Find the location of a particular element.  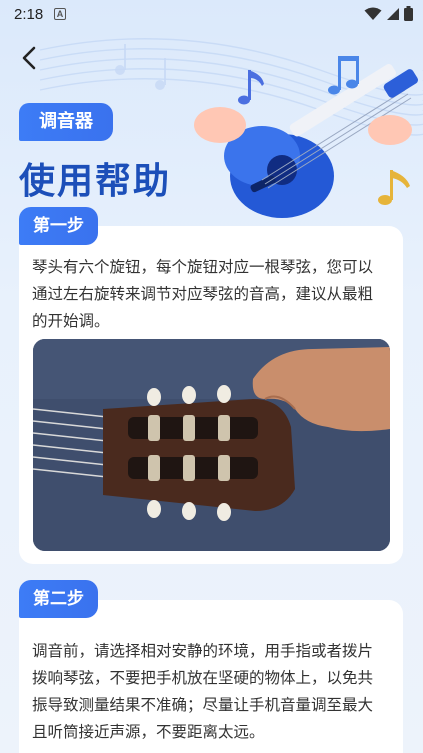

status-bar: 2:18 A is located at coordinates (211, 15).